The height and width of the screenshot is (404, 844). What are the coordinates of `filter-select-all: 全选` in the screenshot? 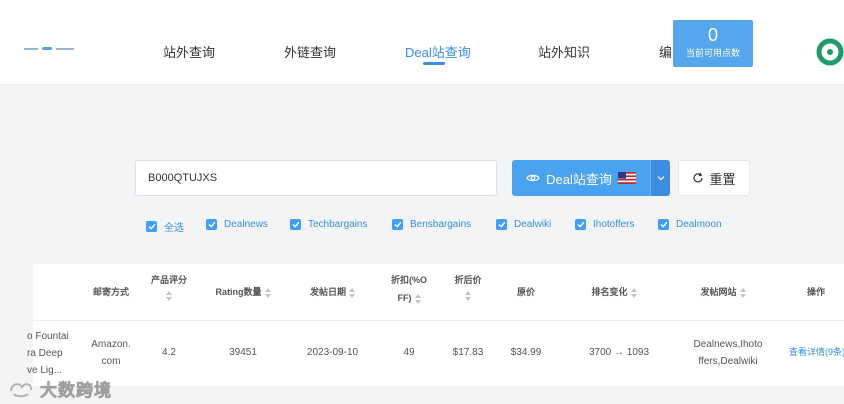 It's located at (165, 226).